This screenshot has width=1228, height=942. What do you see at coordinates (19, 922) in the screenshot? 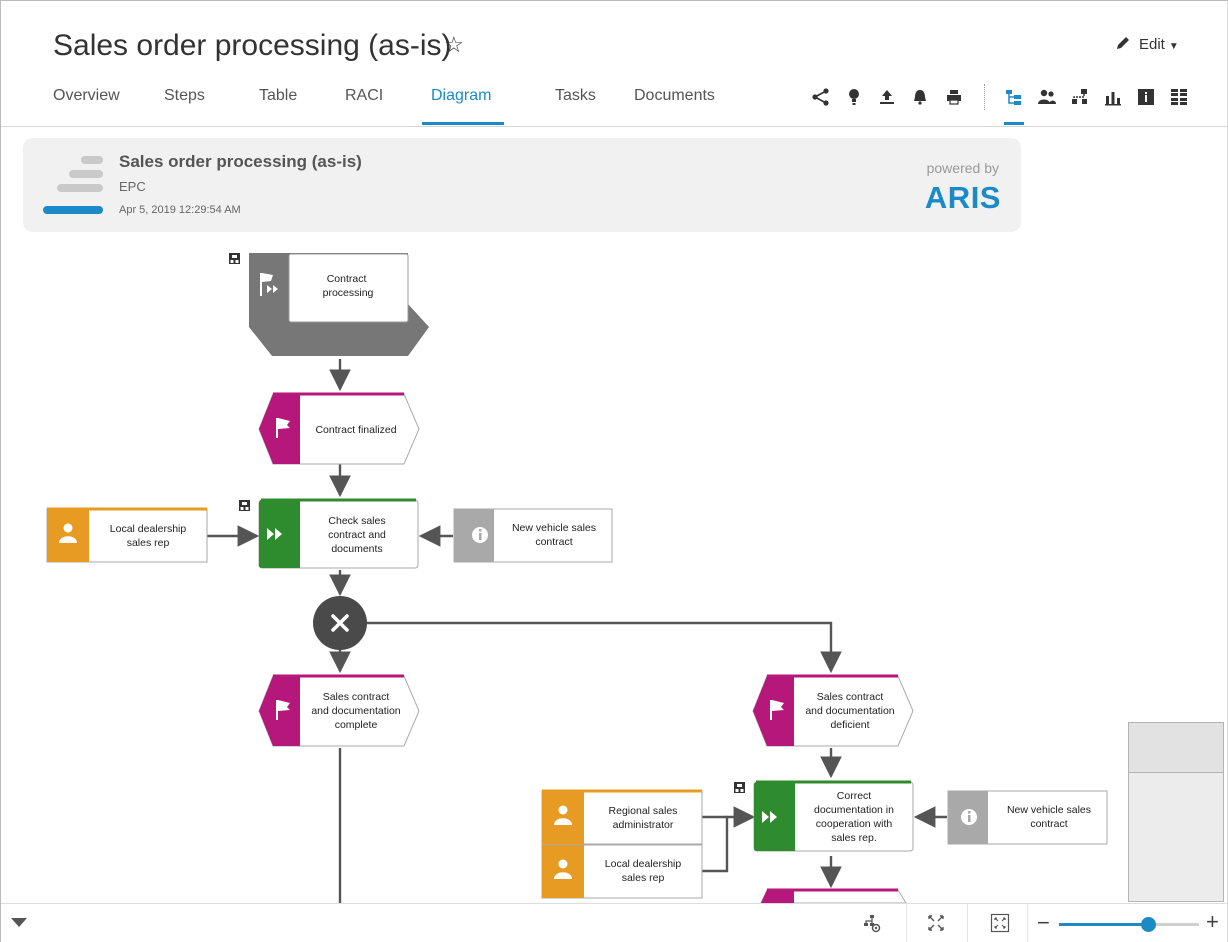
I see `collapse-arrow-icon` at bounding box center [19, 922].